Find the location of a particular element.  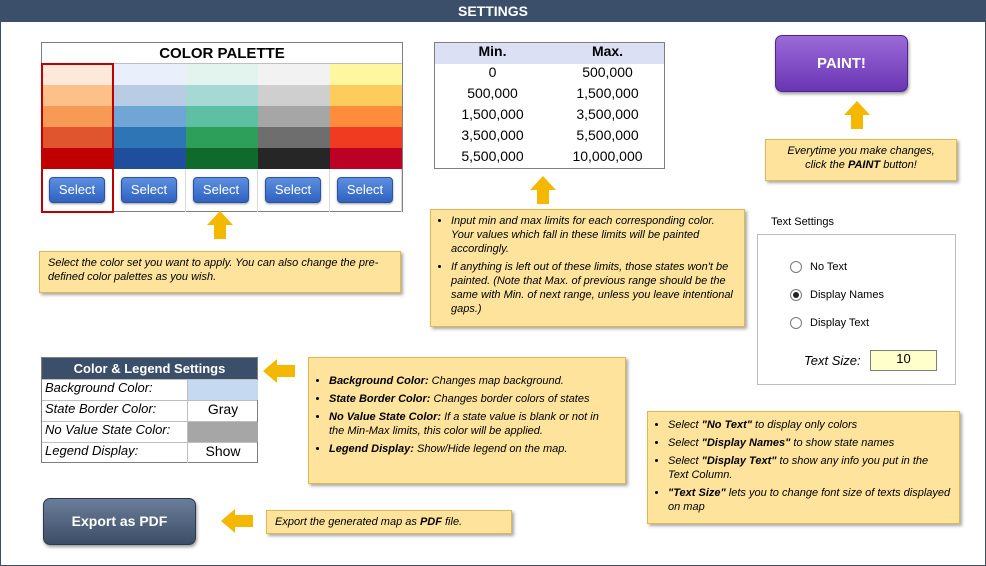

paint-button: PAINT! is located at coordinates (841, 63).